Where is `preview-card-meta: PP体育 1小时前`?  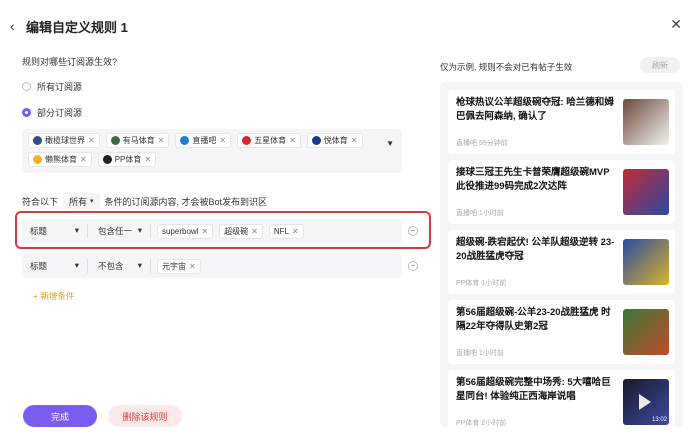
preview-card-meta: PP体育 1小时前 is located at coordinates (481, 283).